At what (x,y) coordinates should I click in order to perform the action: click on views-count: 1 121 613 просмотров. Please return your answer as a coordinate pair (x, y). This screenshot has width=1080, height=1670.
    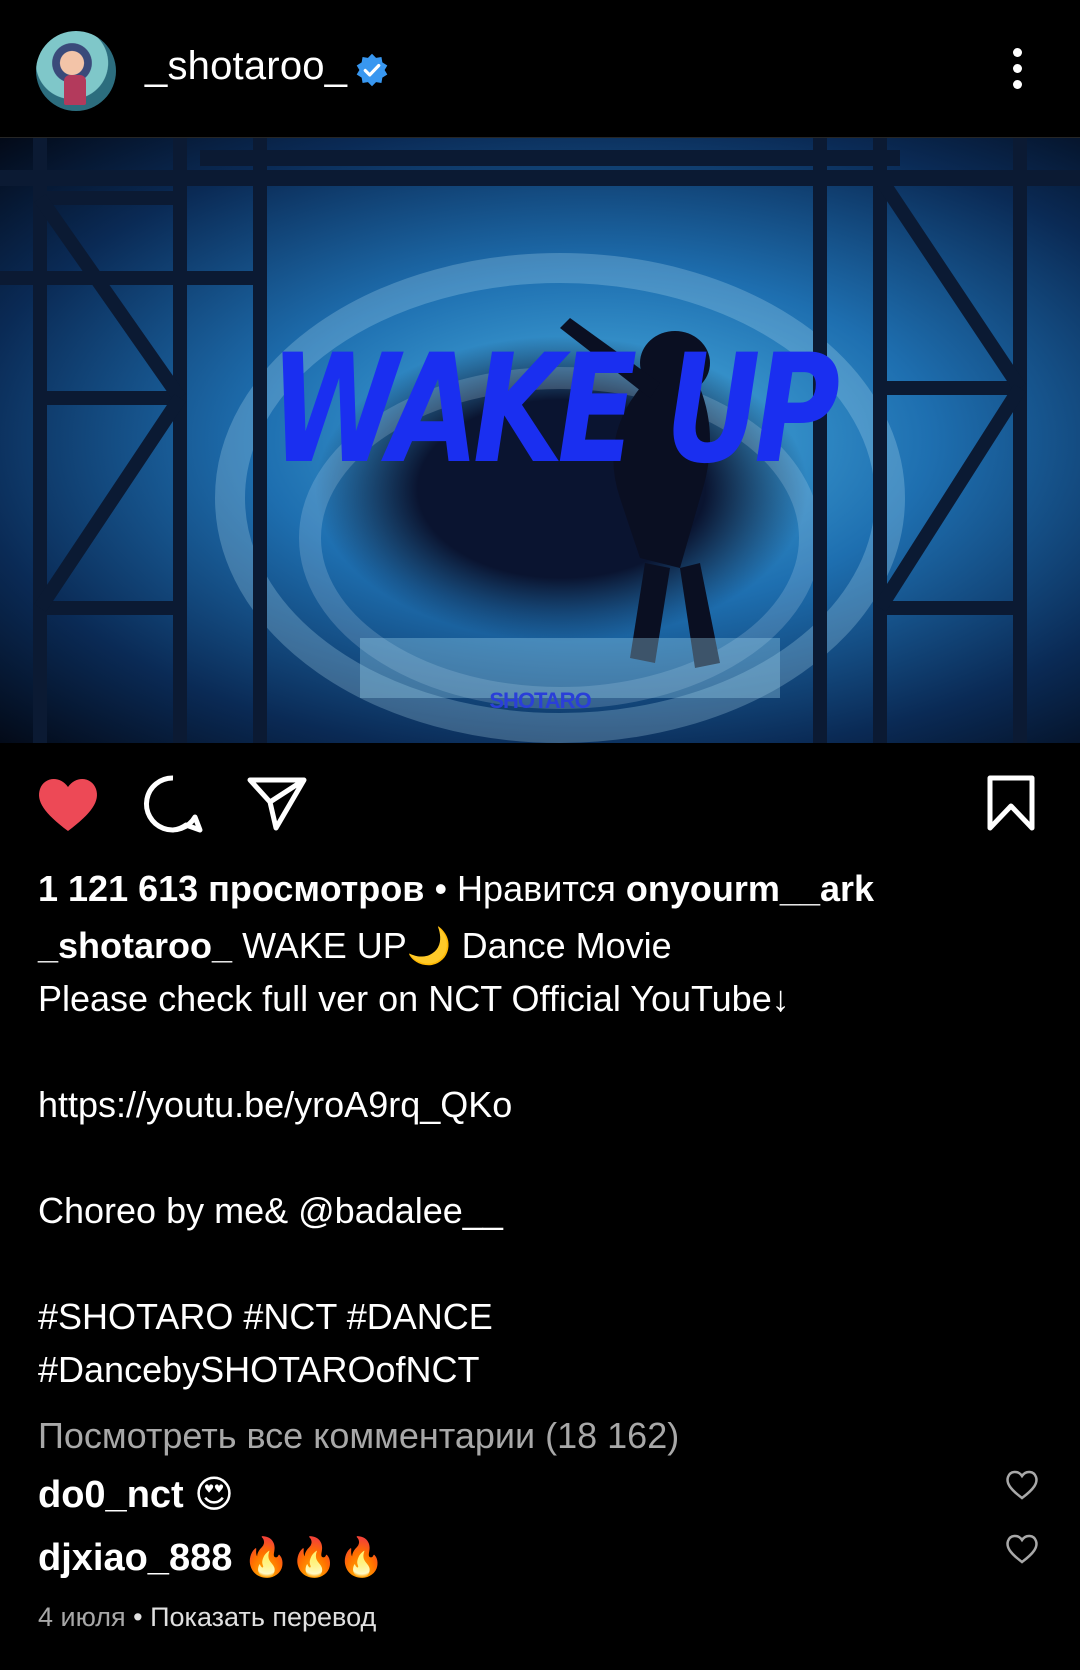
    Looking at the image, I should click on (231, 888).